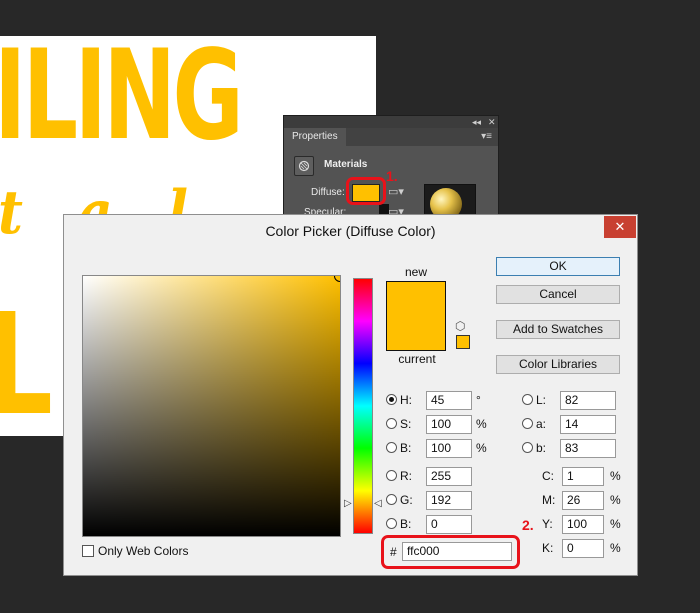  I want to click on materials-icon, so click(304, 166).